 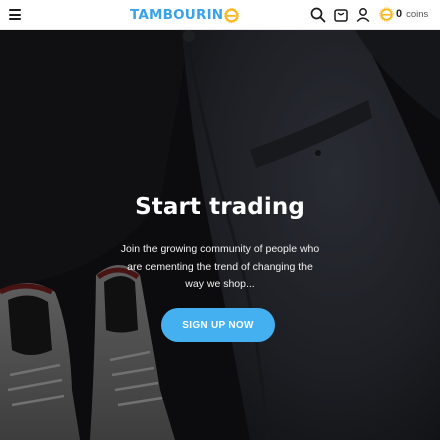 What do you see at coordinates (363, 15) in the screenshot?
I see `user-icon` at bounding box center [363, 15].